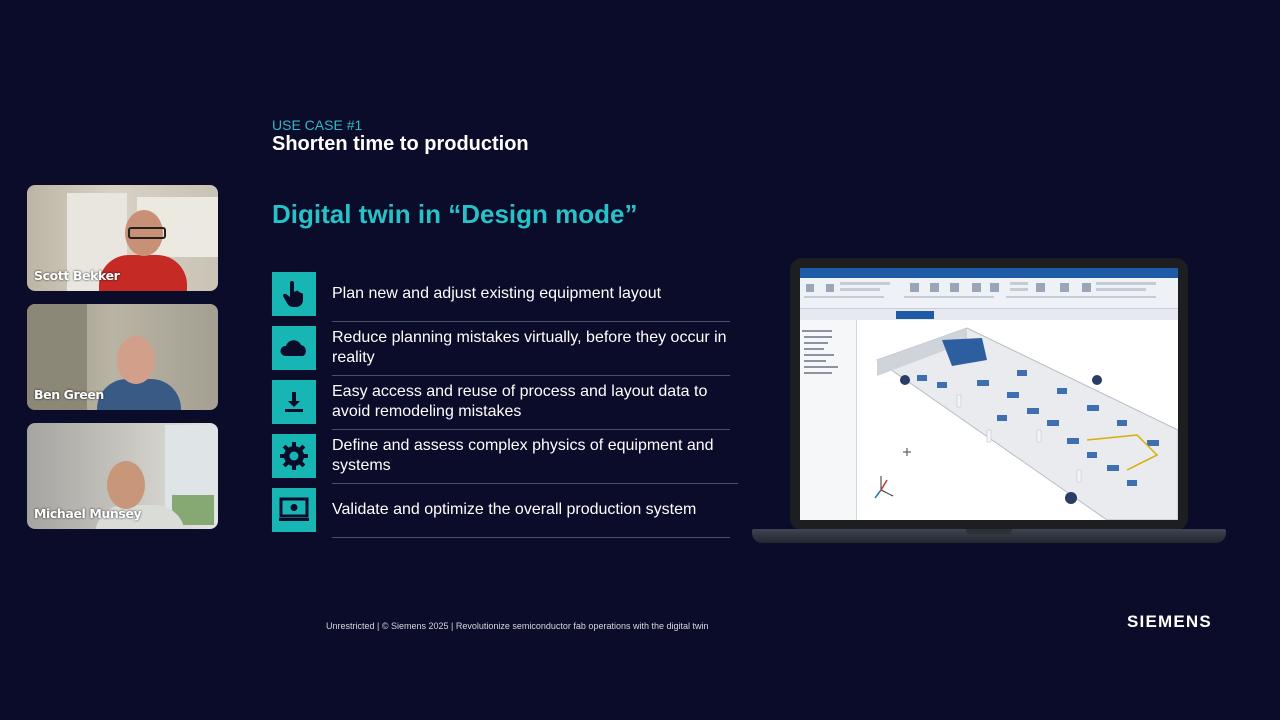  I want to click on slide-headline: Digital twin in “Design mode”, so click(455, 214).